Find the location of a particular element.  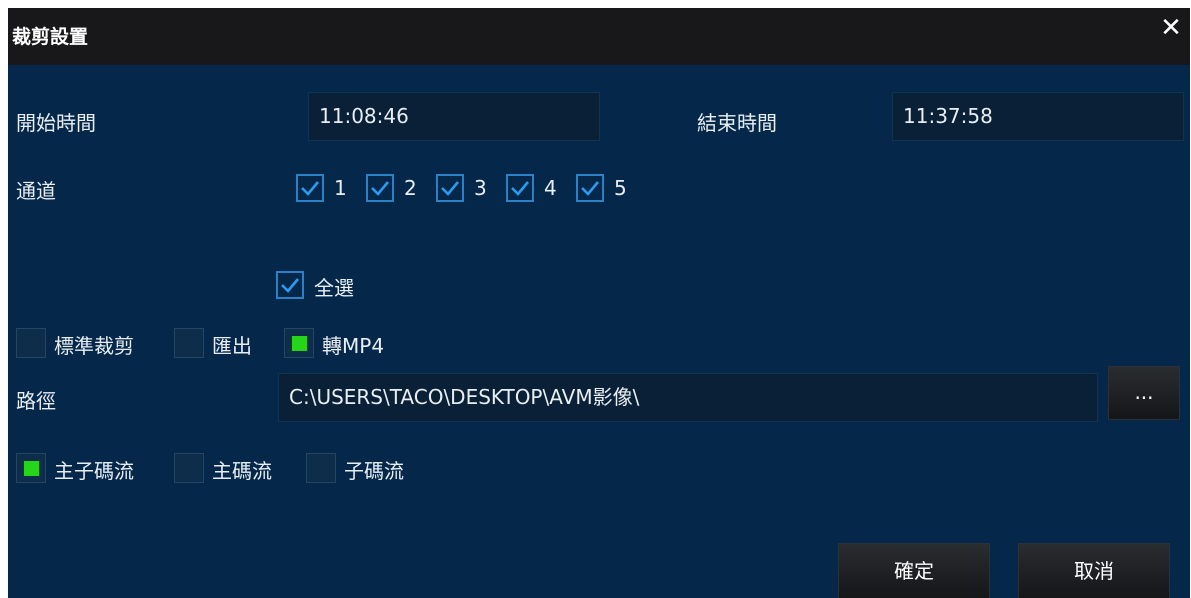

end-time-field: 11:37:58 is located at coordinates (1038, 116).